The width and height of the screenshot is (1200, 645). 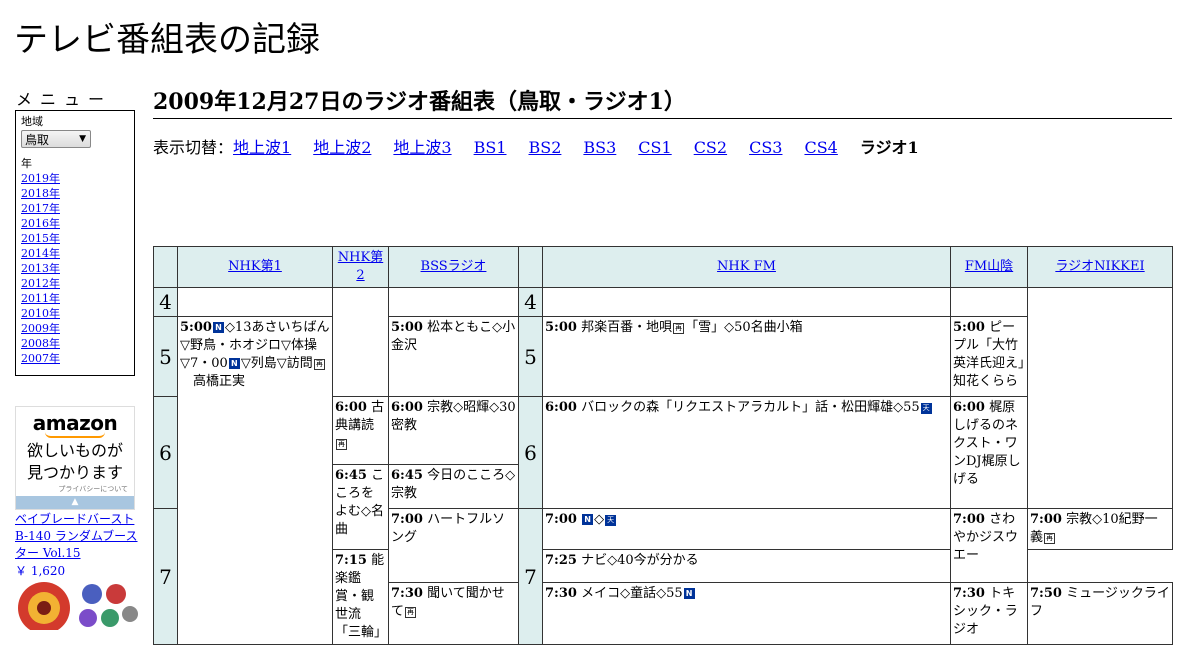 I want to click on product-price: ￥ 1,620, so click(x=40, y=571).